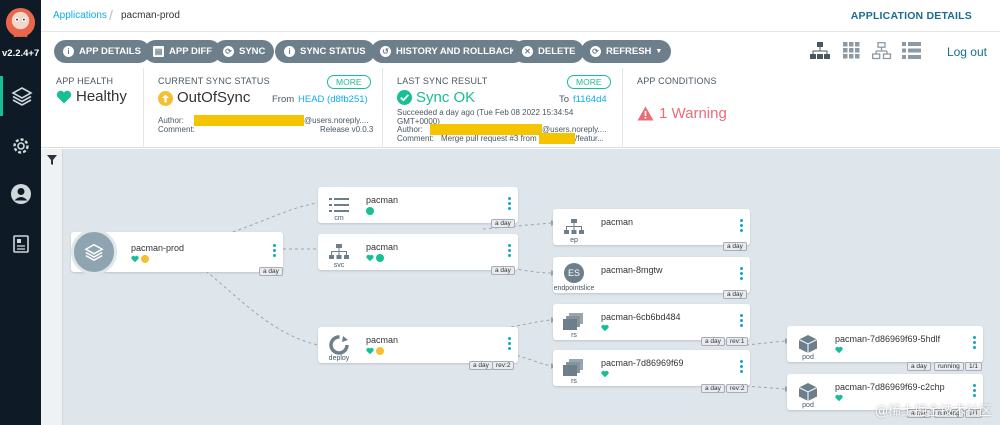 The width and height of the screenshot is (1000, 425). I want to click on tree-node-application: pacman-prod, so click(177, 252).